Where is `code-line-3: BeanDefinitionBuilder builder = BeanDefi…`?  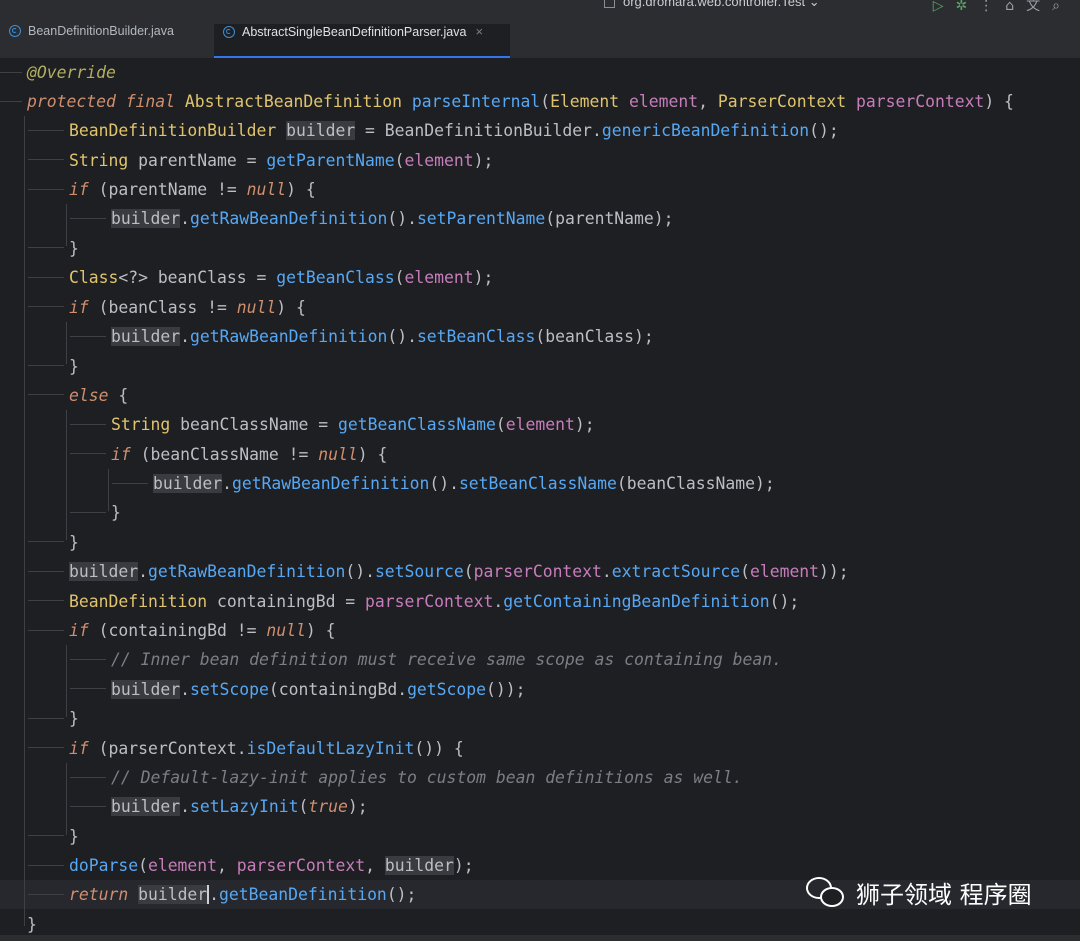
code-line-3: BeanDefinitionBuilder builder = BeanDefi… is located at coordinates (454, 130).